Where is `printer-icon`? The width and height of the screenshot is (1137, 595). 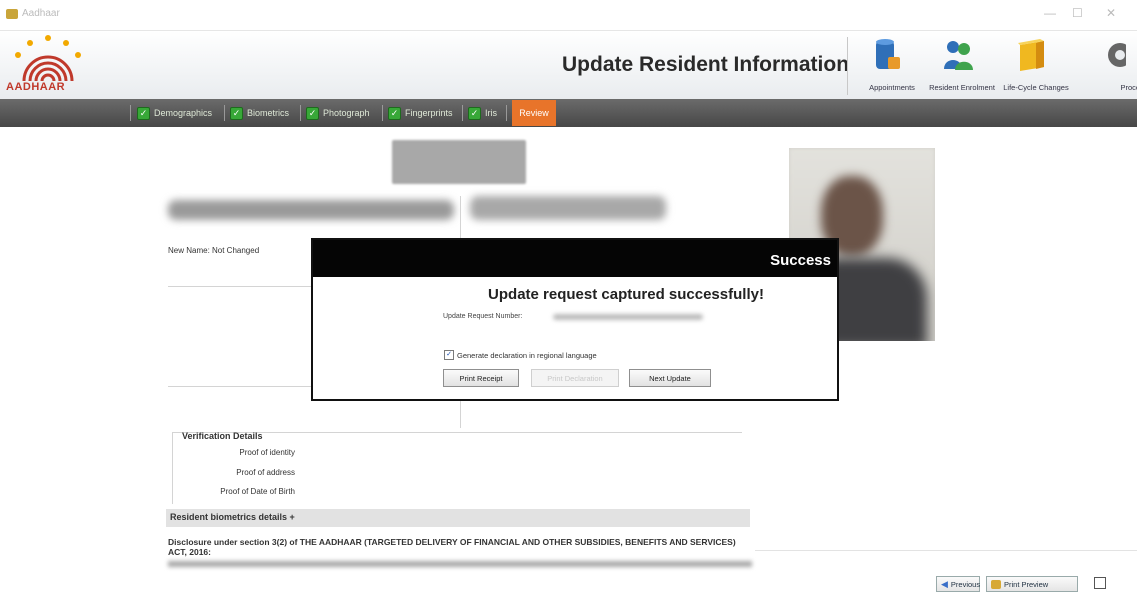 printer-icon is located at coordinates (996, 584).